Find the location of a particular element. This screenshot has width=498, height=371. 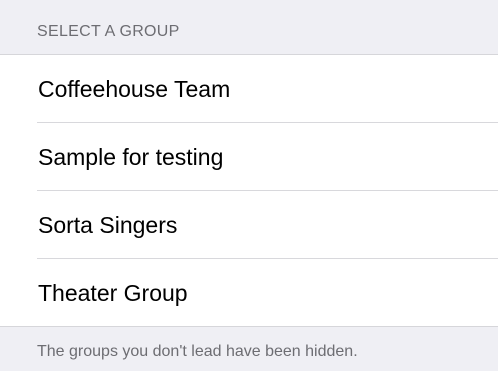

section-header: SELECT A GROUP is located at coordinates (249, 27).